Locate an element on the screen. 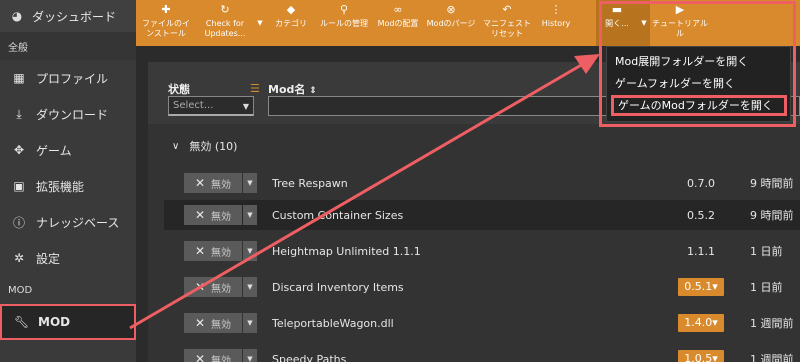 This screenshot has height=362, width=800. dashboard-icon: ◕ is located at coordinates (17, 16).